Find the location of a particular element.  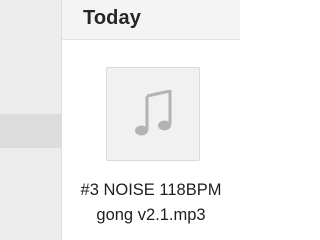

music-note-icon is located at coordinates (153, 113).